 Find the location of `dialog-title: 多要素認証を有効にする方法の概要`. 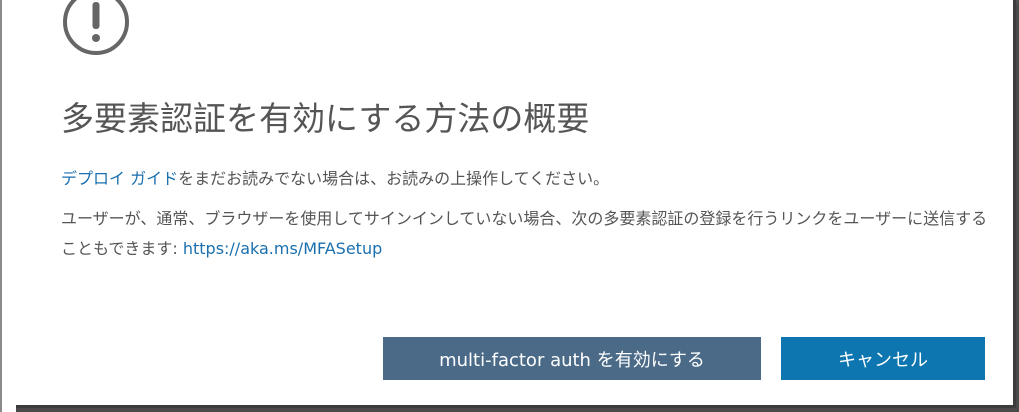

dialog-title: 多要素認証を有効にする方法の概要 is located at coordinates (325, 118).